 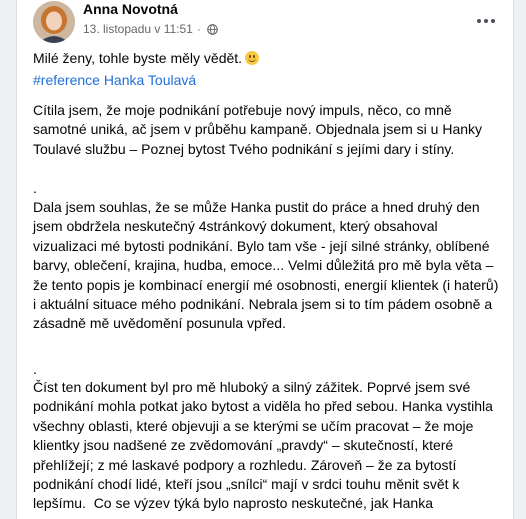 What do you see at coordinates (252, 58) in the screenshot?
I see `smiling-face-icon` at bounding box center [252, 58].